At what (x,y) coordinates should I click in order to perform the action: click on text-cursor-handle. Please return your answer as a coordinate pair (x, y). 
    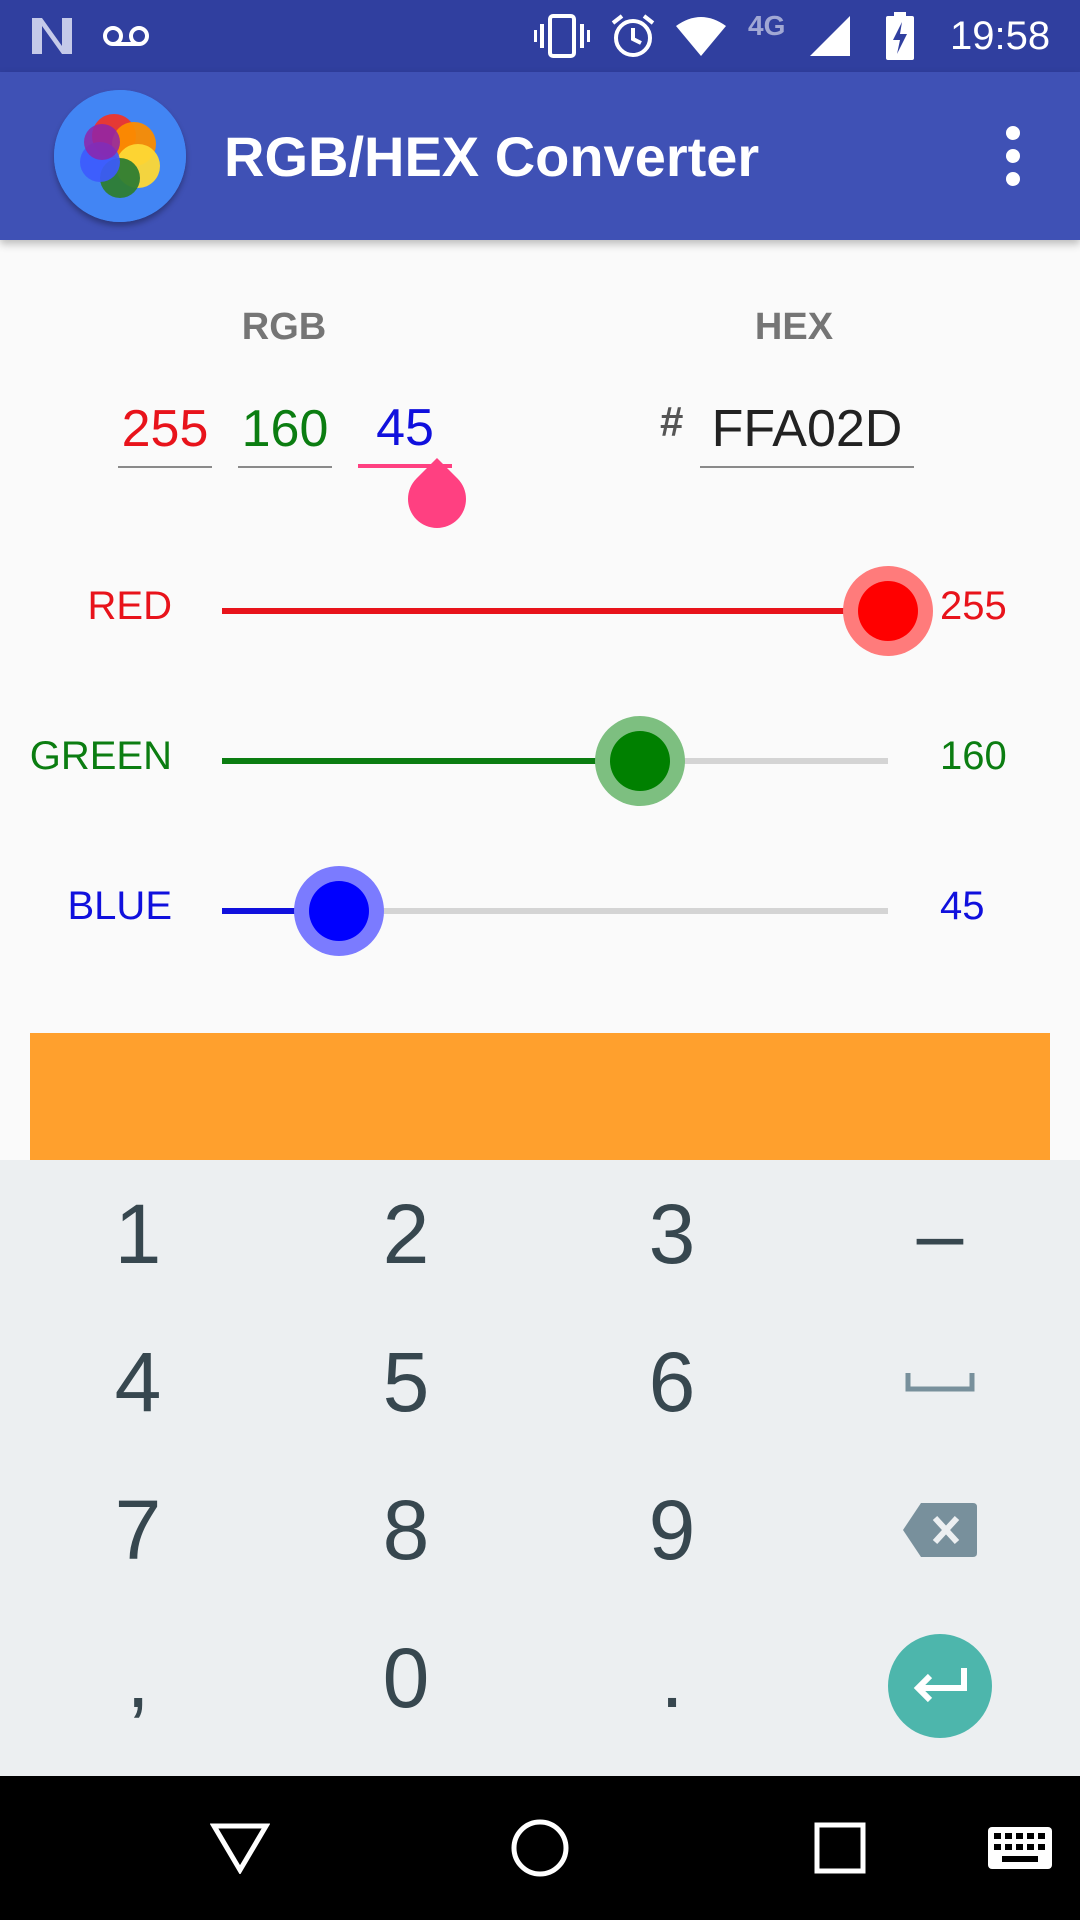
    Looking at the image, I should click on (437, 499).